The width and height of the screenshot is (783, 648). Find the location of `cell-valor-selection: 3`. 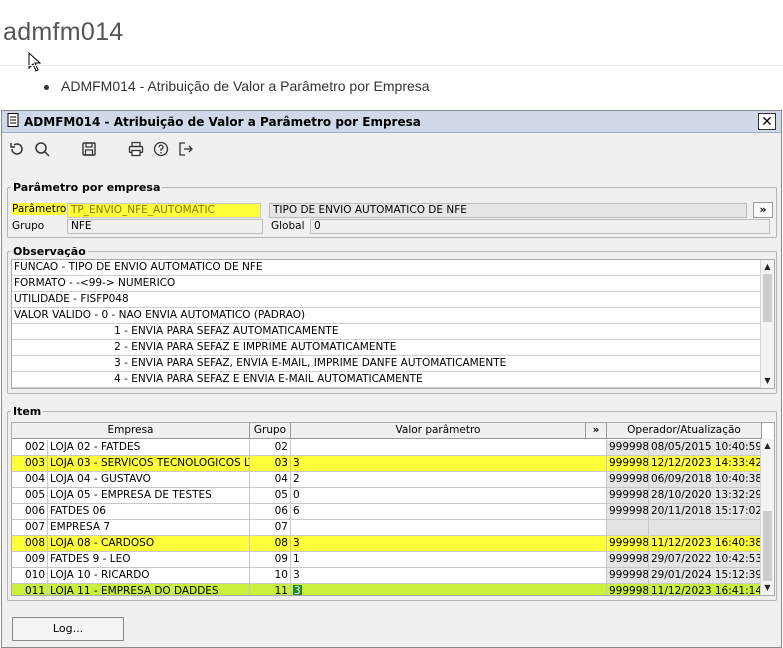

cell-valor-selection: 3 is located at coordinates (297, 590).